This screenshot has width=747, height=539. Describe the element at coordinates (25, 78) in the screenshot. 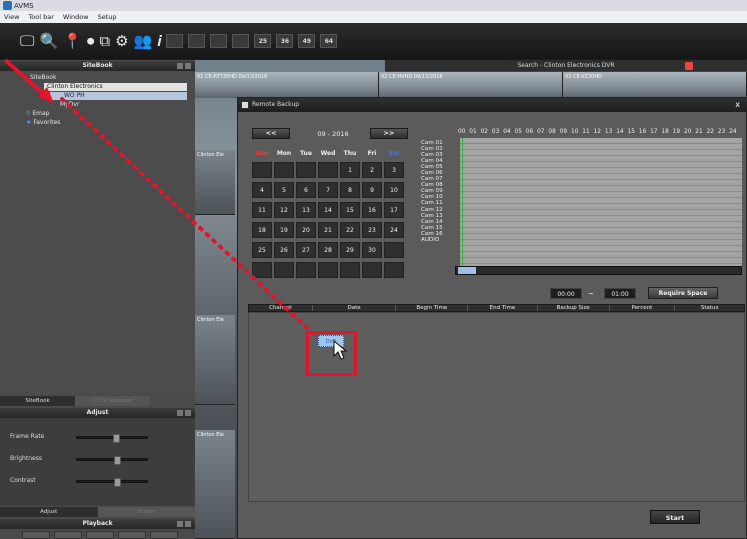

I see `annotation-arrow-line` at that location.